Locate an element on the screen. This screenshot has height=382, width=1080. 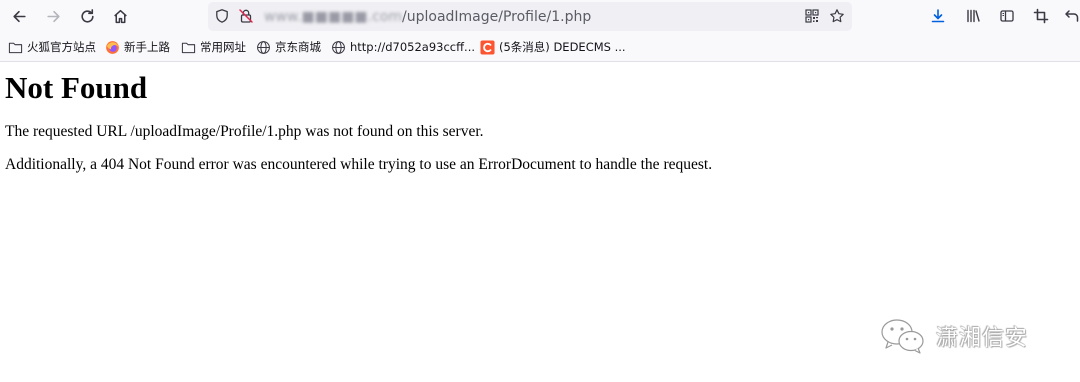
undo-icon is located at coordinates (1072, 16).